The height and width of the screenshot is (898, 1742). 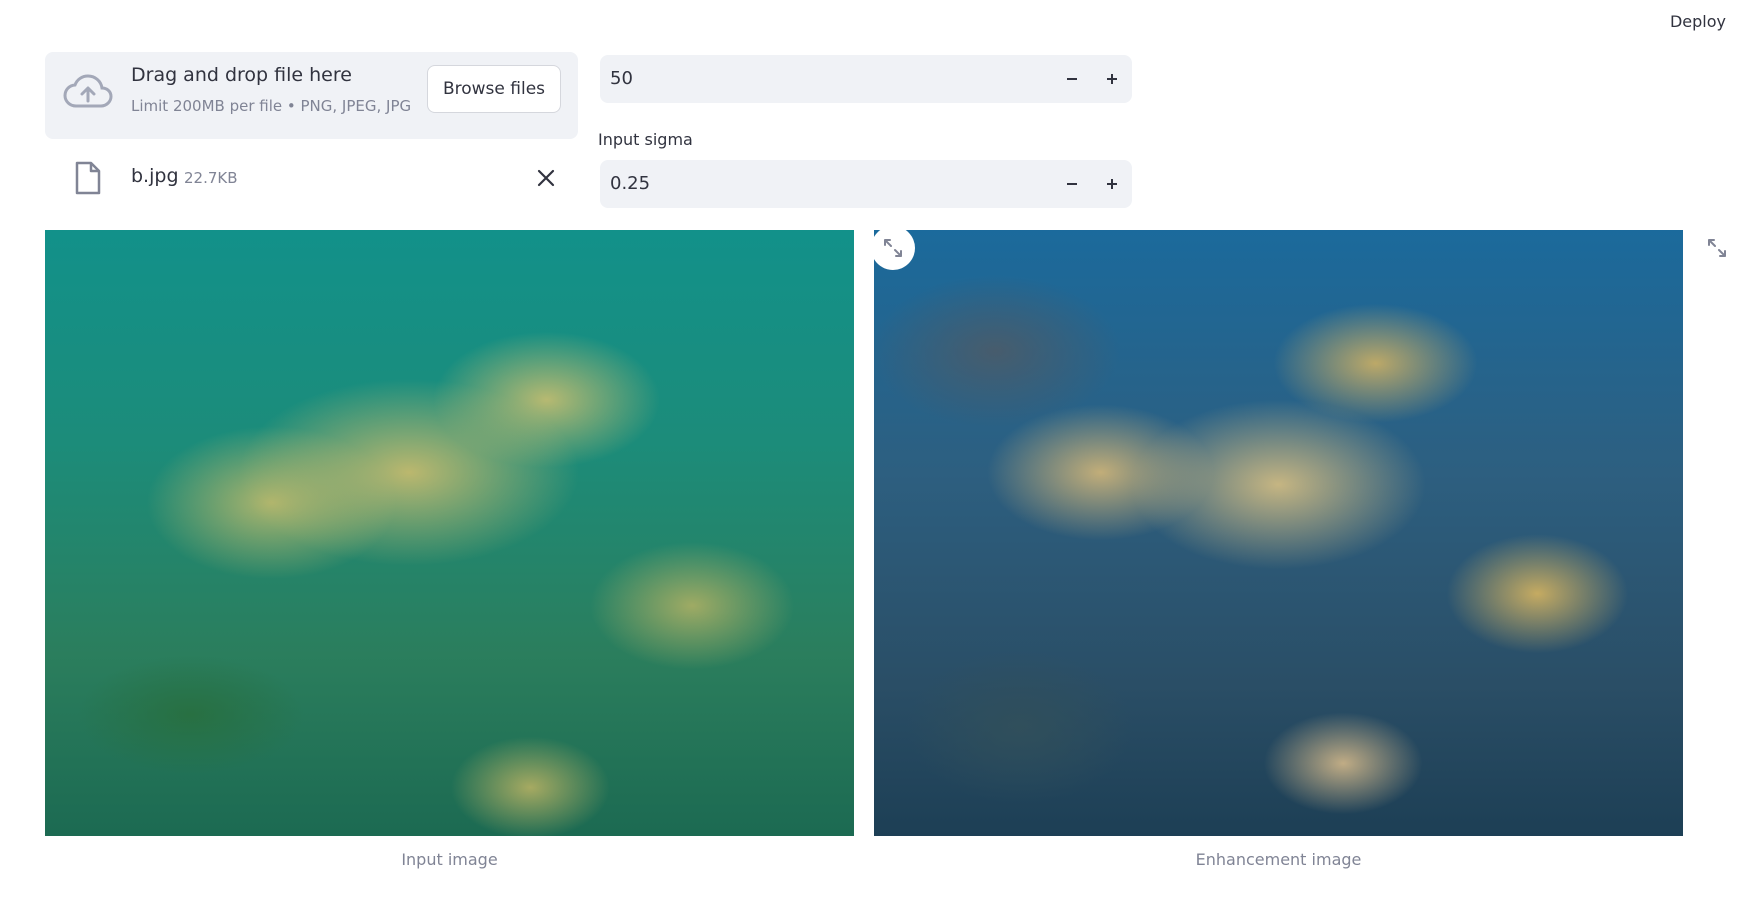 What do you see at coordinates (88, 178) in the screenshot?
I see `file-icon` at bounding box center [88, 178].